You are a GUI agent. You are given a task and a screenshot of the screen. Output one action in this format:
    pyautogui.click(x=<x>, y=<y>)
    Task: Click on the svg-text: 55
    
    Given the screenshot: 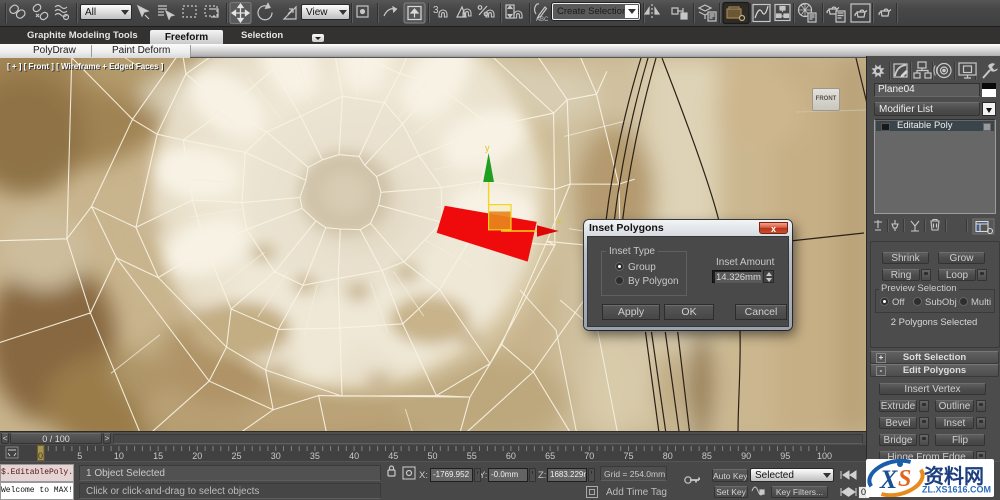 What is the action you would take?
    pyautogui.click(x=472, y=456)
    